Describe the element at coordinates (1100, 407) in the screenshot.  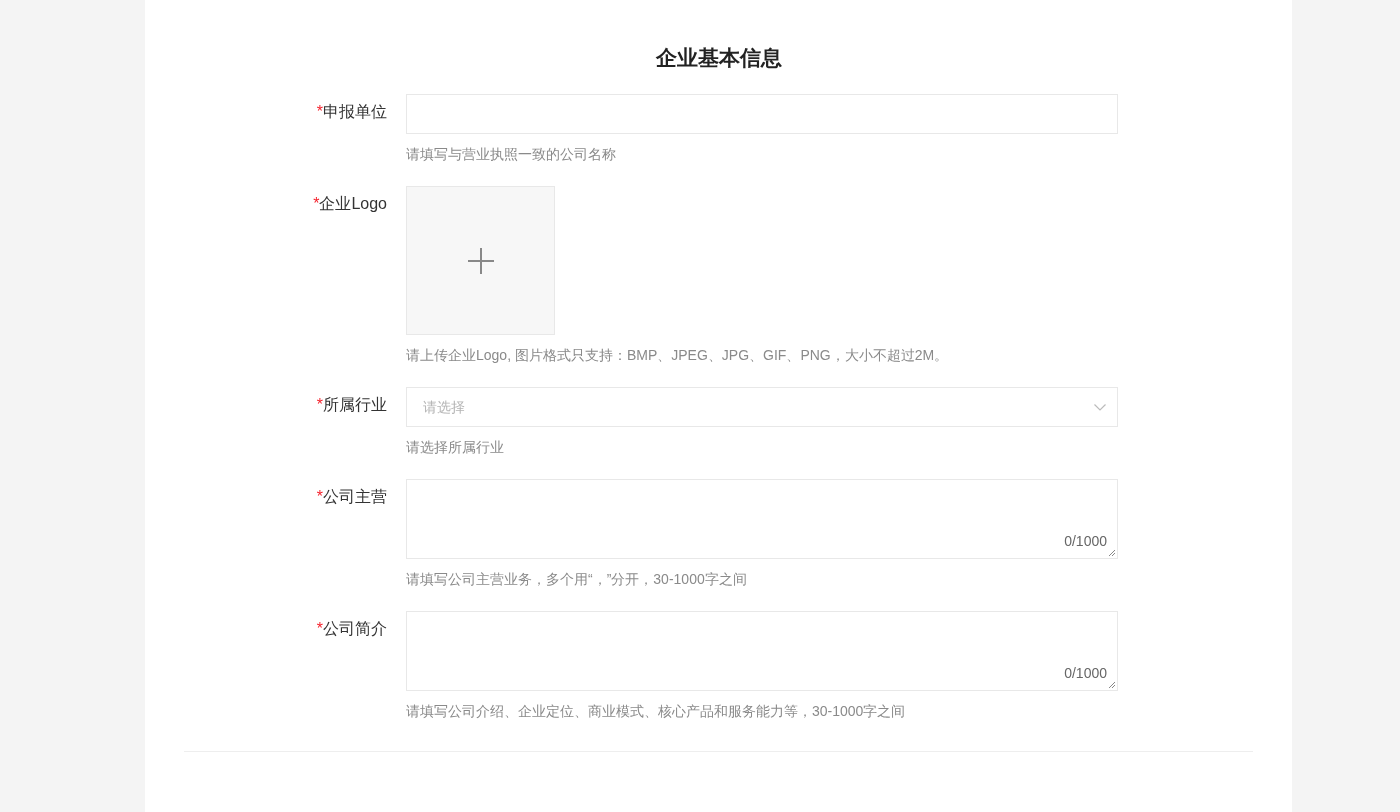
I see `chevron-down-icon` at that location.